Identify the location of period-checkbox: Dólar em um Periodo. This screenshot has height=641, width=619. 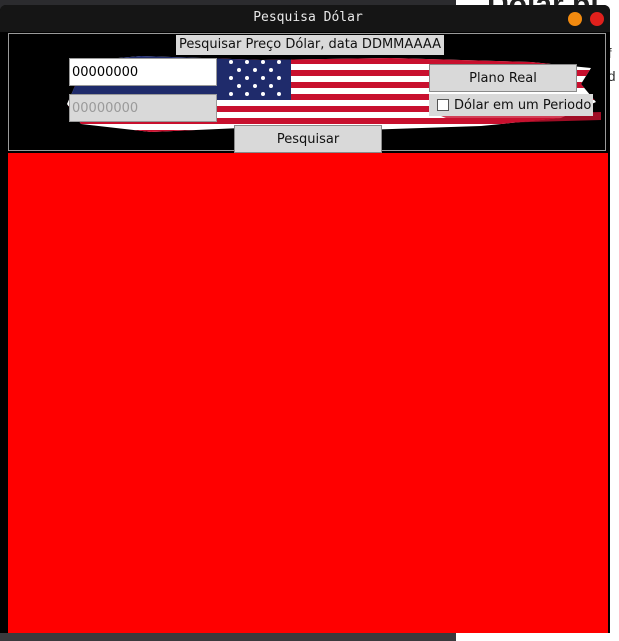
(511, 105).